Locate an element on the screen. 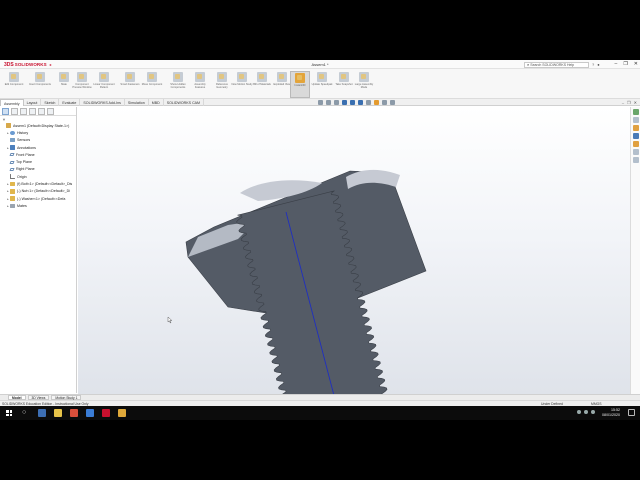  zoom-to-fit-icon is located at coordinates (320, 102).